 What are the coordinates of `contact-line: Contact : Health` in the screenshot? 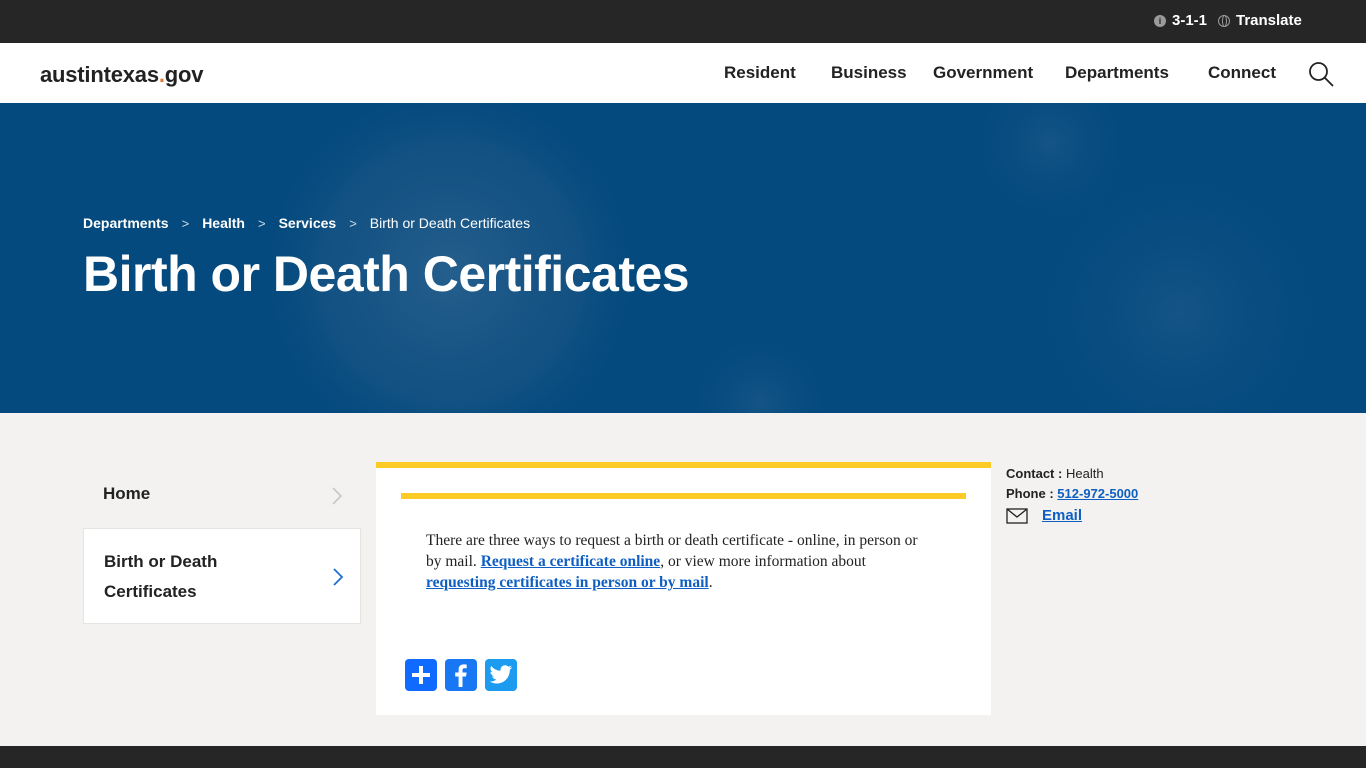 It's located at (1072, 474).